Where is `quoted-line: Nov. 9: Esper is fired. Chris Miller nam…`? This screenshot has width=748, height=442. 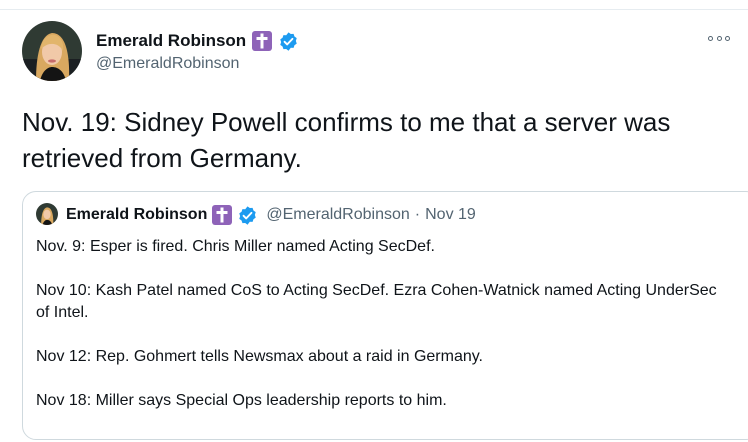
quoted-line: Nov. 9: Esper is fired. Chris Miller nam… is located at coordinates (235, 246).